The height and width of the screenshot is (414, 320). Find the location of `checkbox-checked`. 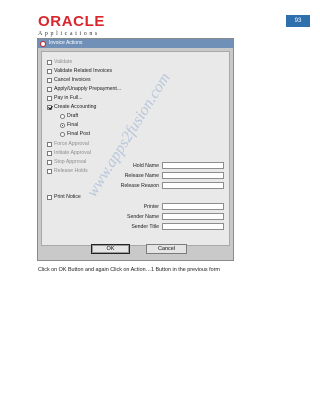

checkbox-checked is located at coordinates (49, 107).